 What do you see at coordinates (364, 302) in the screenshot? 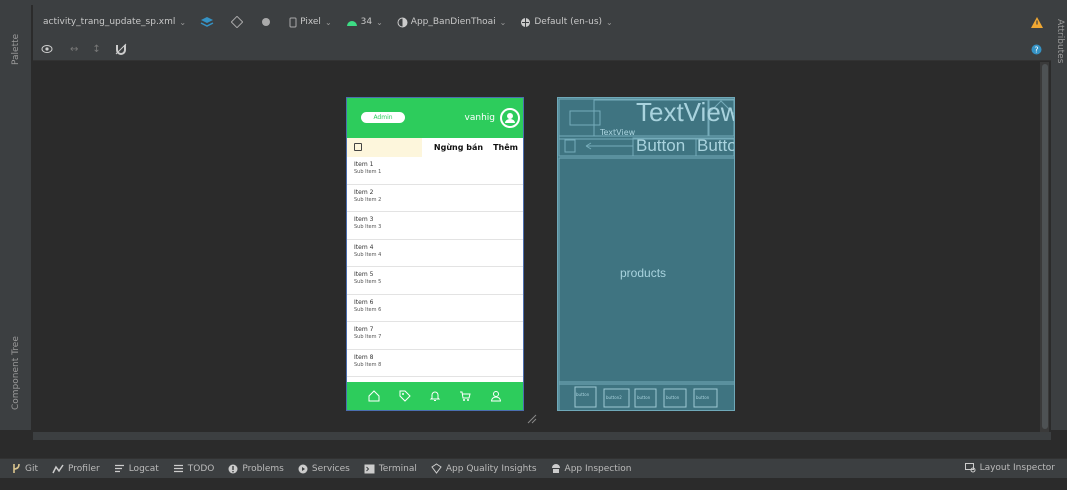
I see `item-title: Item 6` at bounding box center [364, 302].